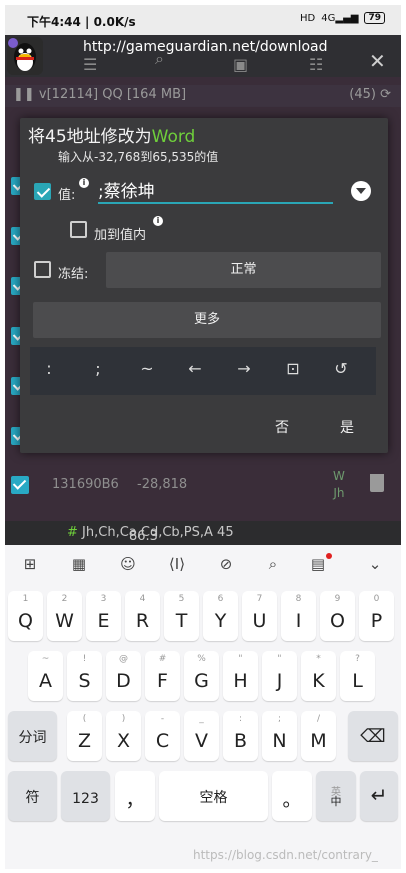 Image resolution: width=406 pixels, height=873 pixels. What do you see at coordinates (25, 56) in the screenshot?
I see `qq-app-icon` at bounding box center [25, 56].